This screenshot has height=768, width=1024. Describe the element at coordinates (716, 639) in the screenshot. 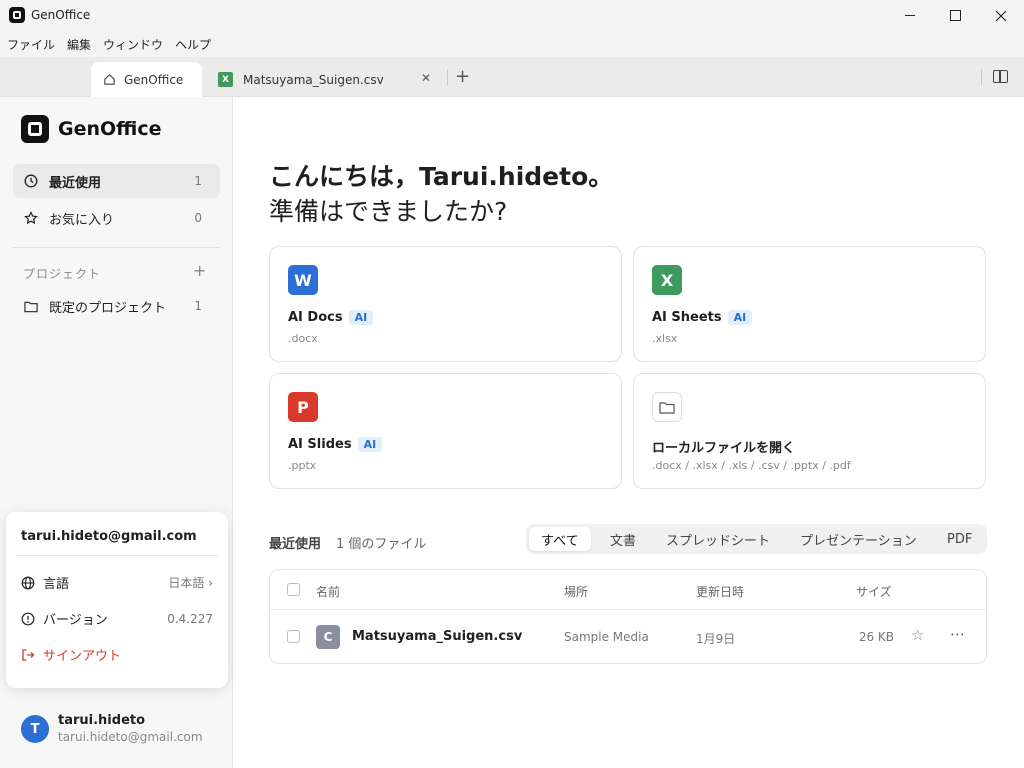

I see `file-modified: 1月9日` at that location.